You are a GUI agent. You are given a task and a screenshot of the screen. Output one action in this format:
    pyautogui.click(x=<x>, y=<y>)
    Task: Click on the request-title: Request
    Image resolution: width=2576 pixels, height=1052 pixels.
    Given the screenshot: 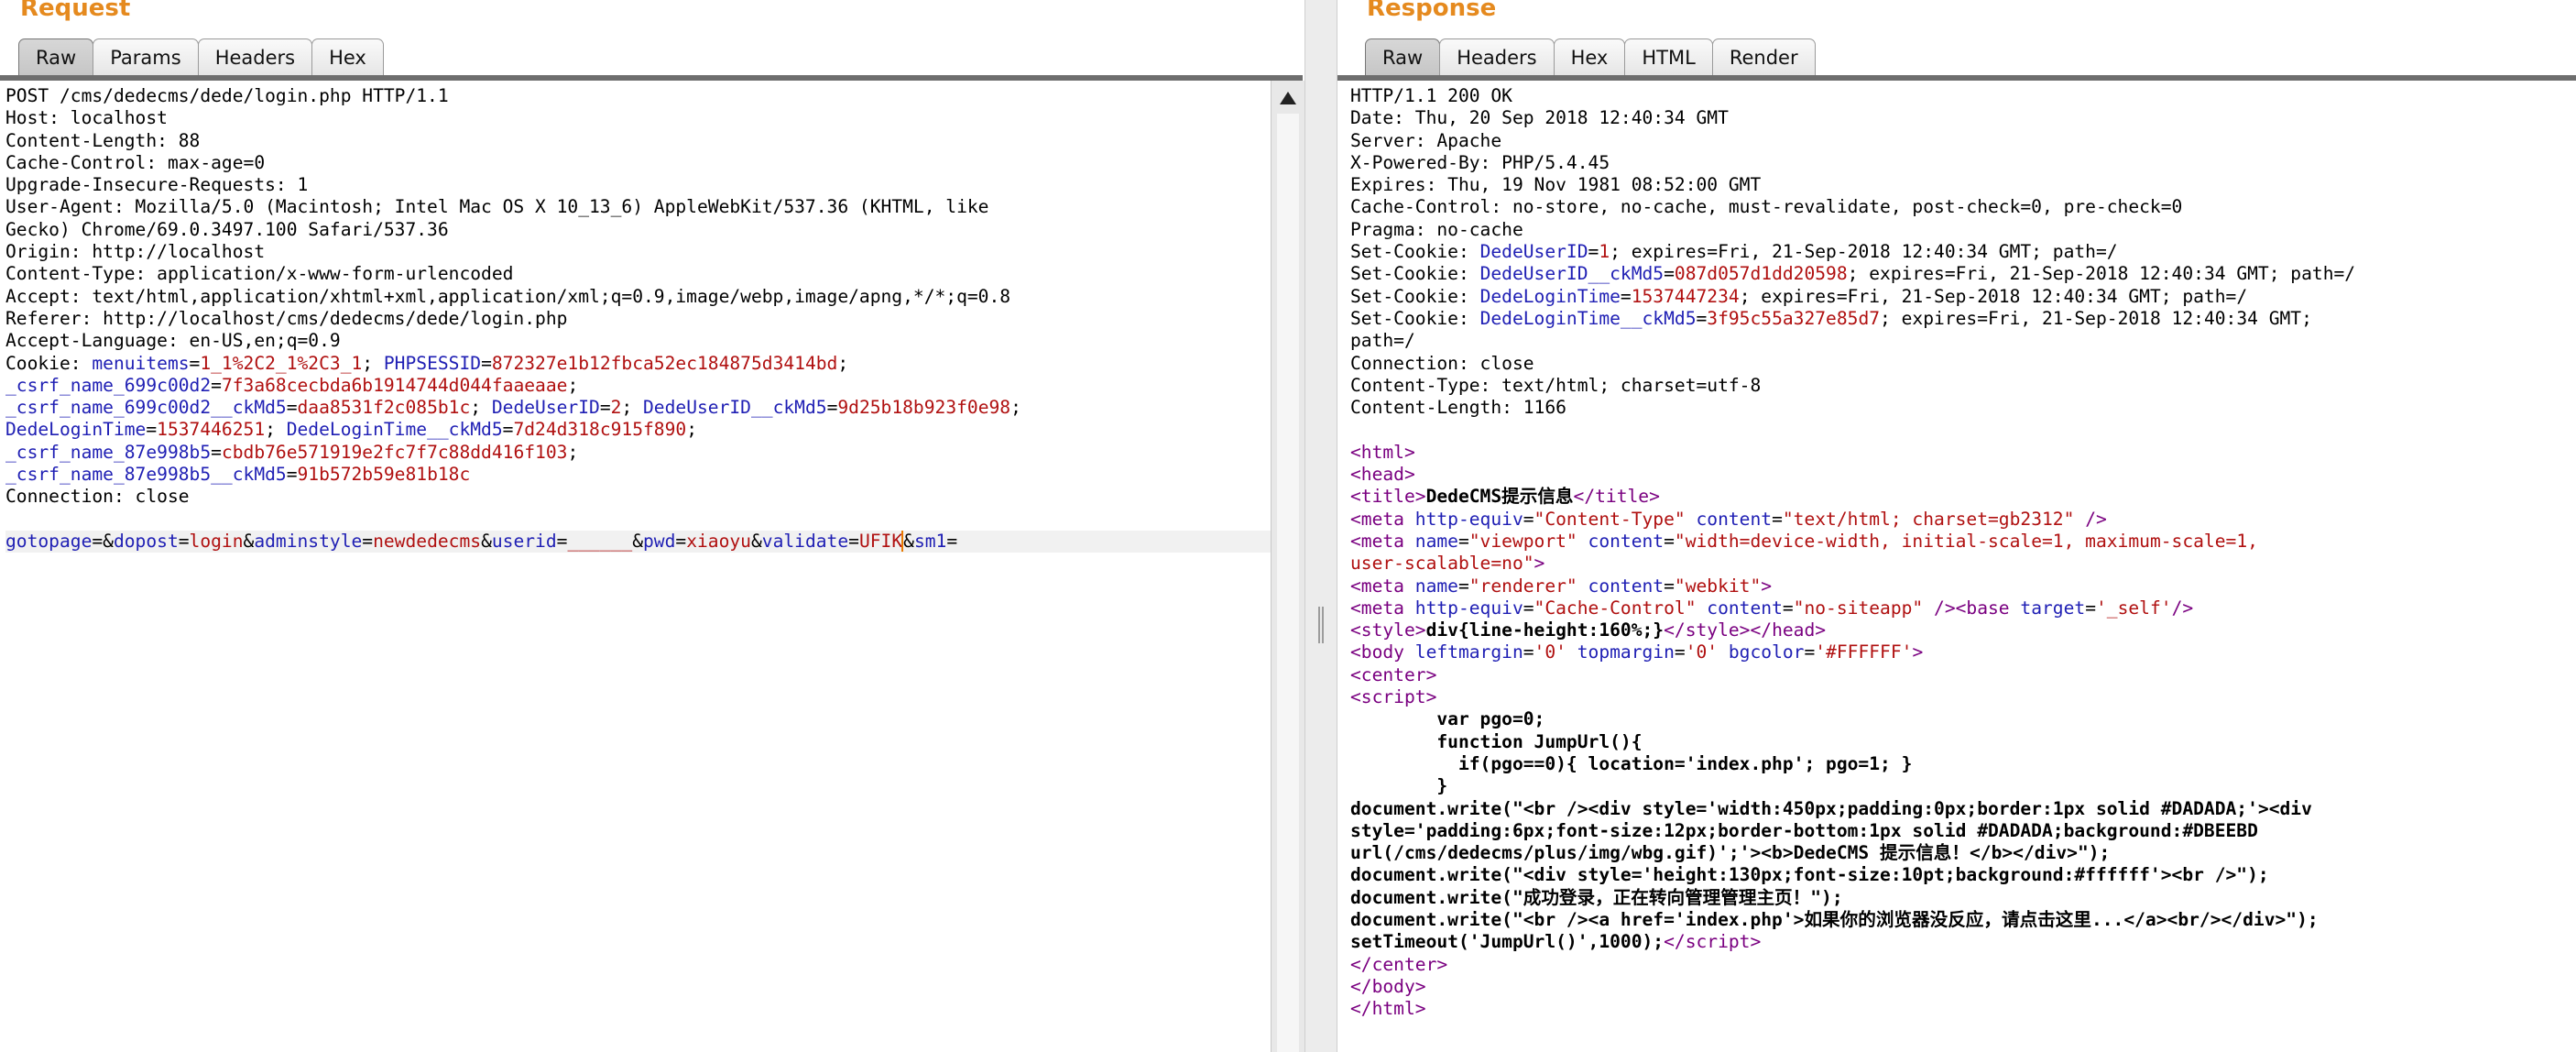 What is the action you would take?
    pyautogui.click(x=76, y=11)
    